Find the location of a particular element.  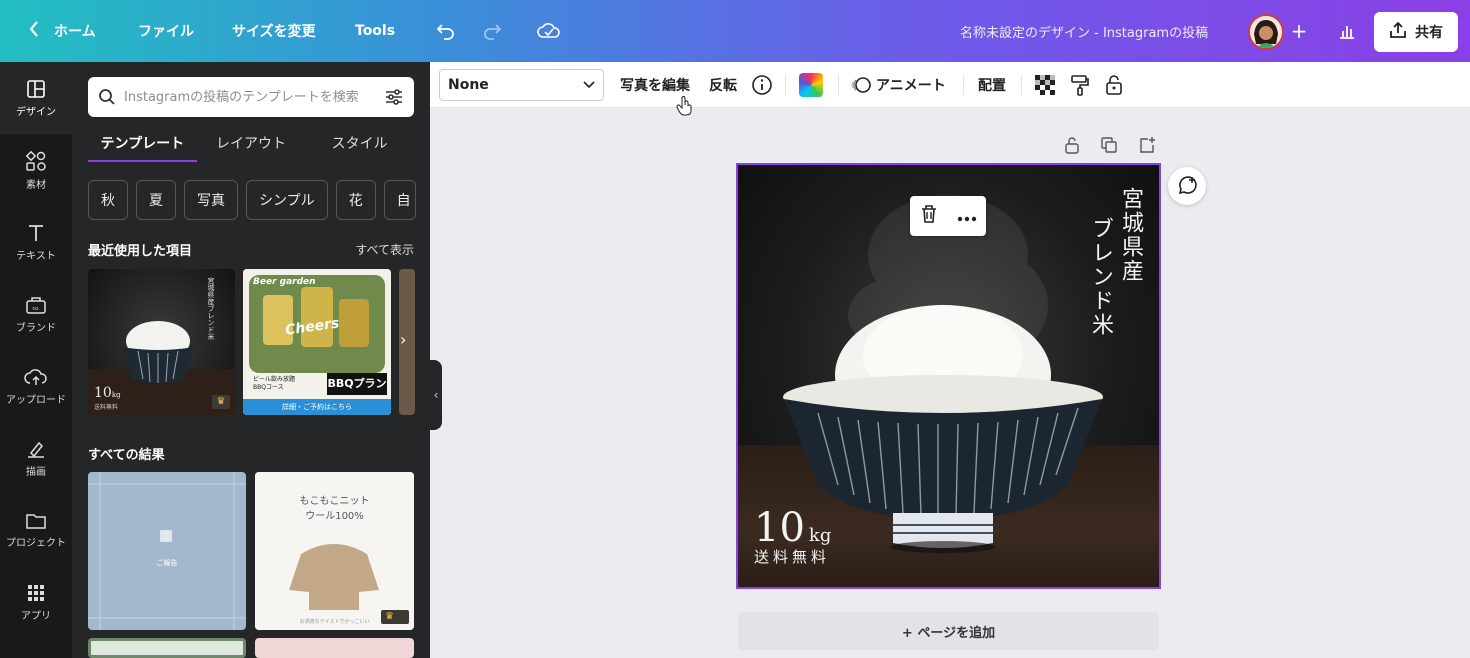

draw-icon is located at coordinates (36, 449).